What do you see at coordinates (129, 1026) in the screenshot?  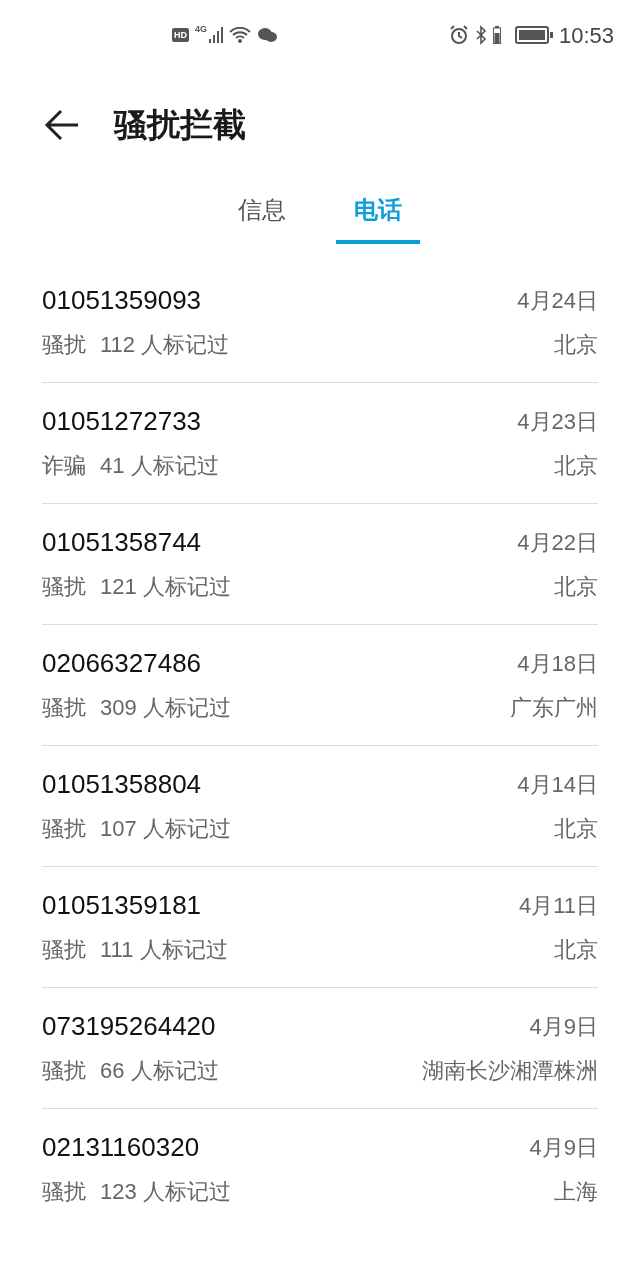 I see `phone-number: 073195264420` at bounding box center [129, 1026].